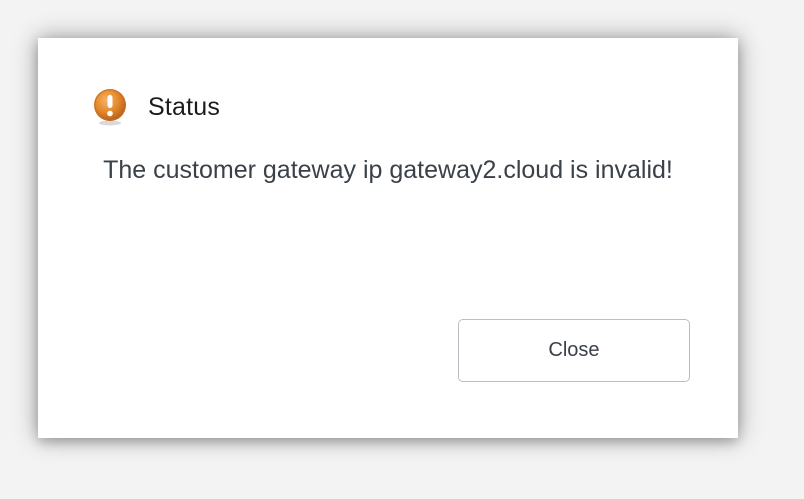 The image size is (804, 499). I want to click on dialog-header: Status, so click(156, 107).